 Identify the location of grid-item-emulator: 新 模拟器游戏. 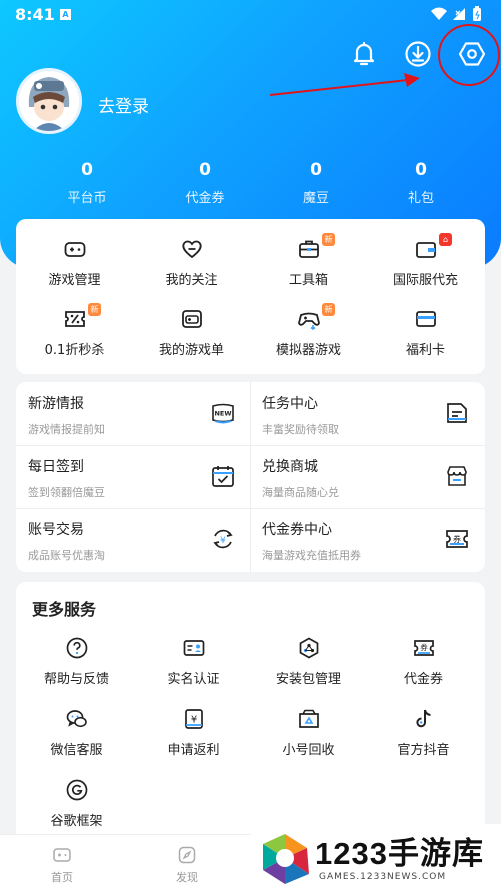
(308, 330).